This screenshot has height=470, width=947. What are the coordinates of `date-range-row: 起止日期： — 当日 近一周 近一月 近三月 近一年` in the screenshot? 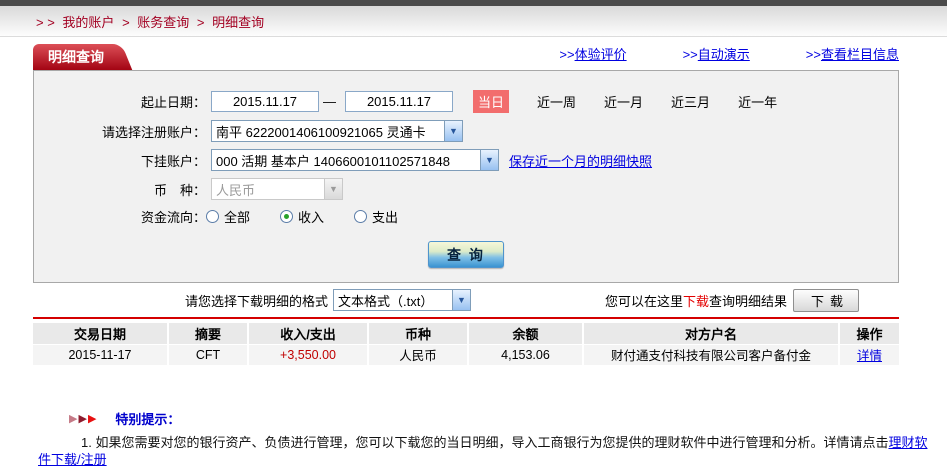 It's located at (466, 101).